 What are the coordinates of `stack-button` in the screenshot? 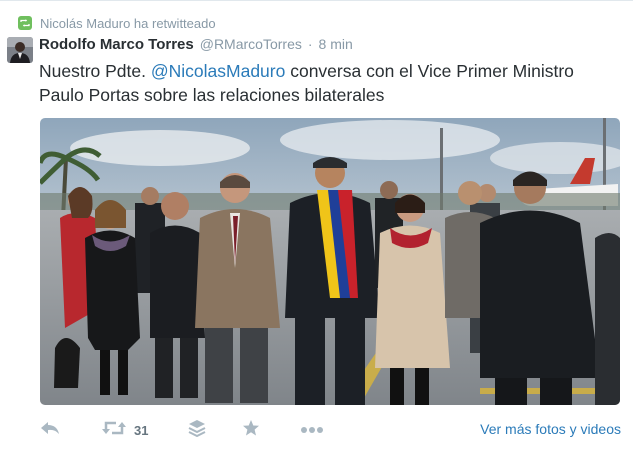 It's located at (197, 430).